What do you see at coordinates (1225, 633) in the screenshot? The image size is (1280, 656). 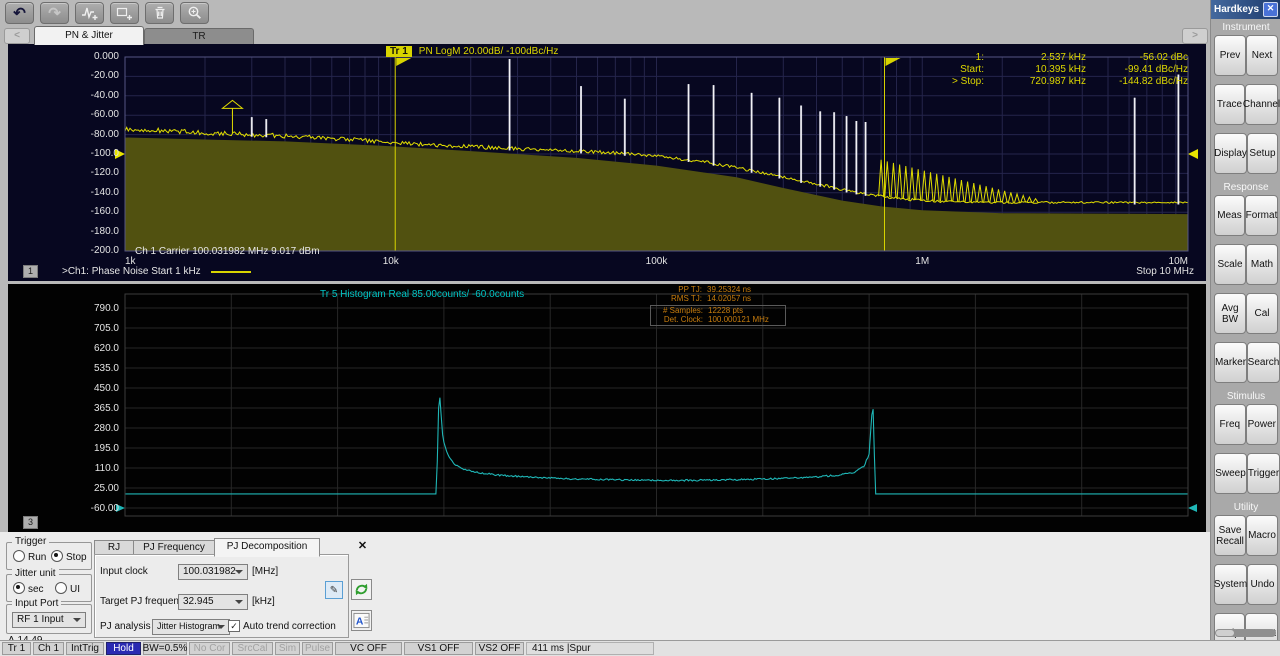 I see `scrollbar-thumb` at bounding box center [1225, 633].